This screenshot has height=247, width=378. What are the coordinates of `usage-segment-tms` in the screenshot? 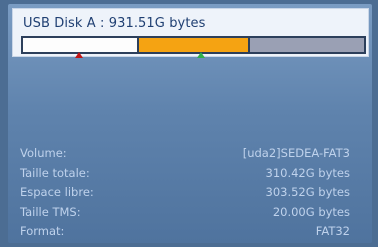 It's located at (307, 45).